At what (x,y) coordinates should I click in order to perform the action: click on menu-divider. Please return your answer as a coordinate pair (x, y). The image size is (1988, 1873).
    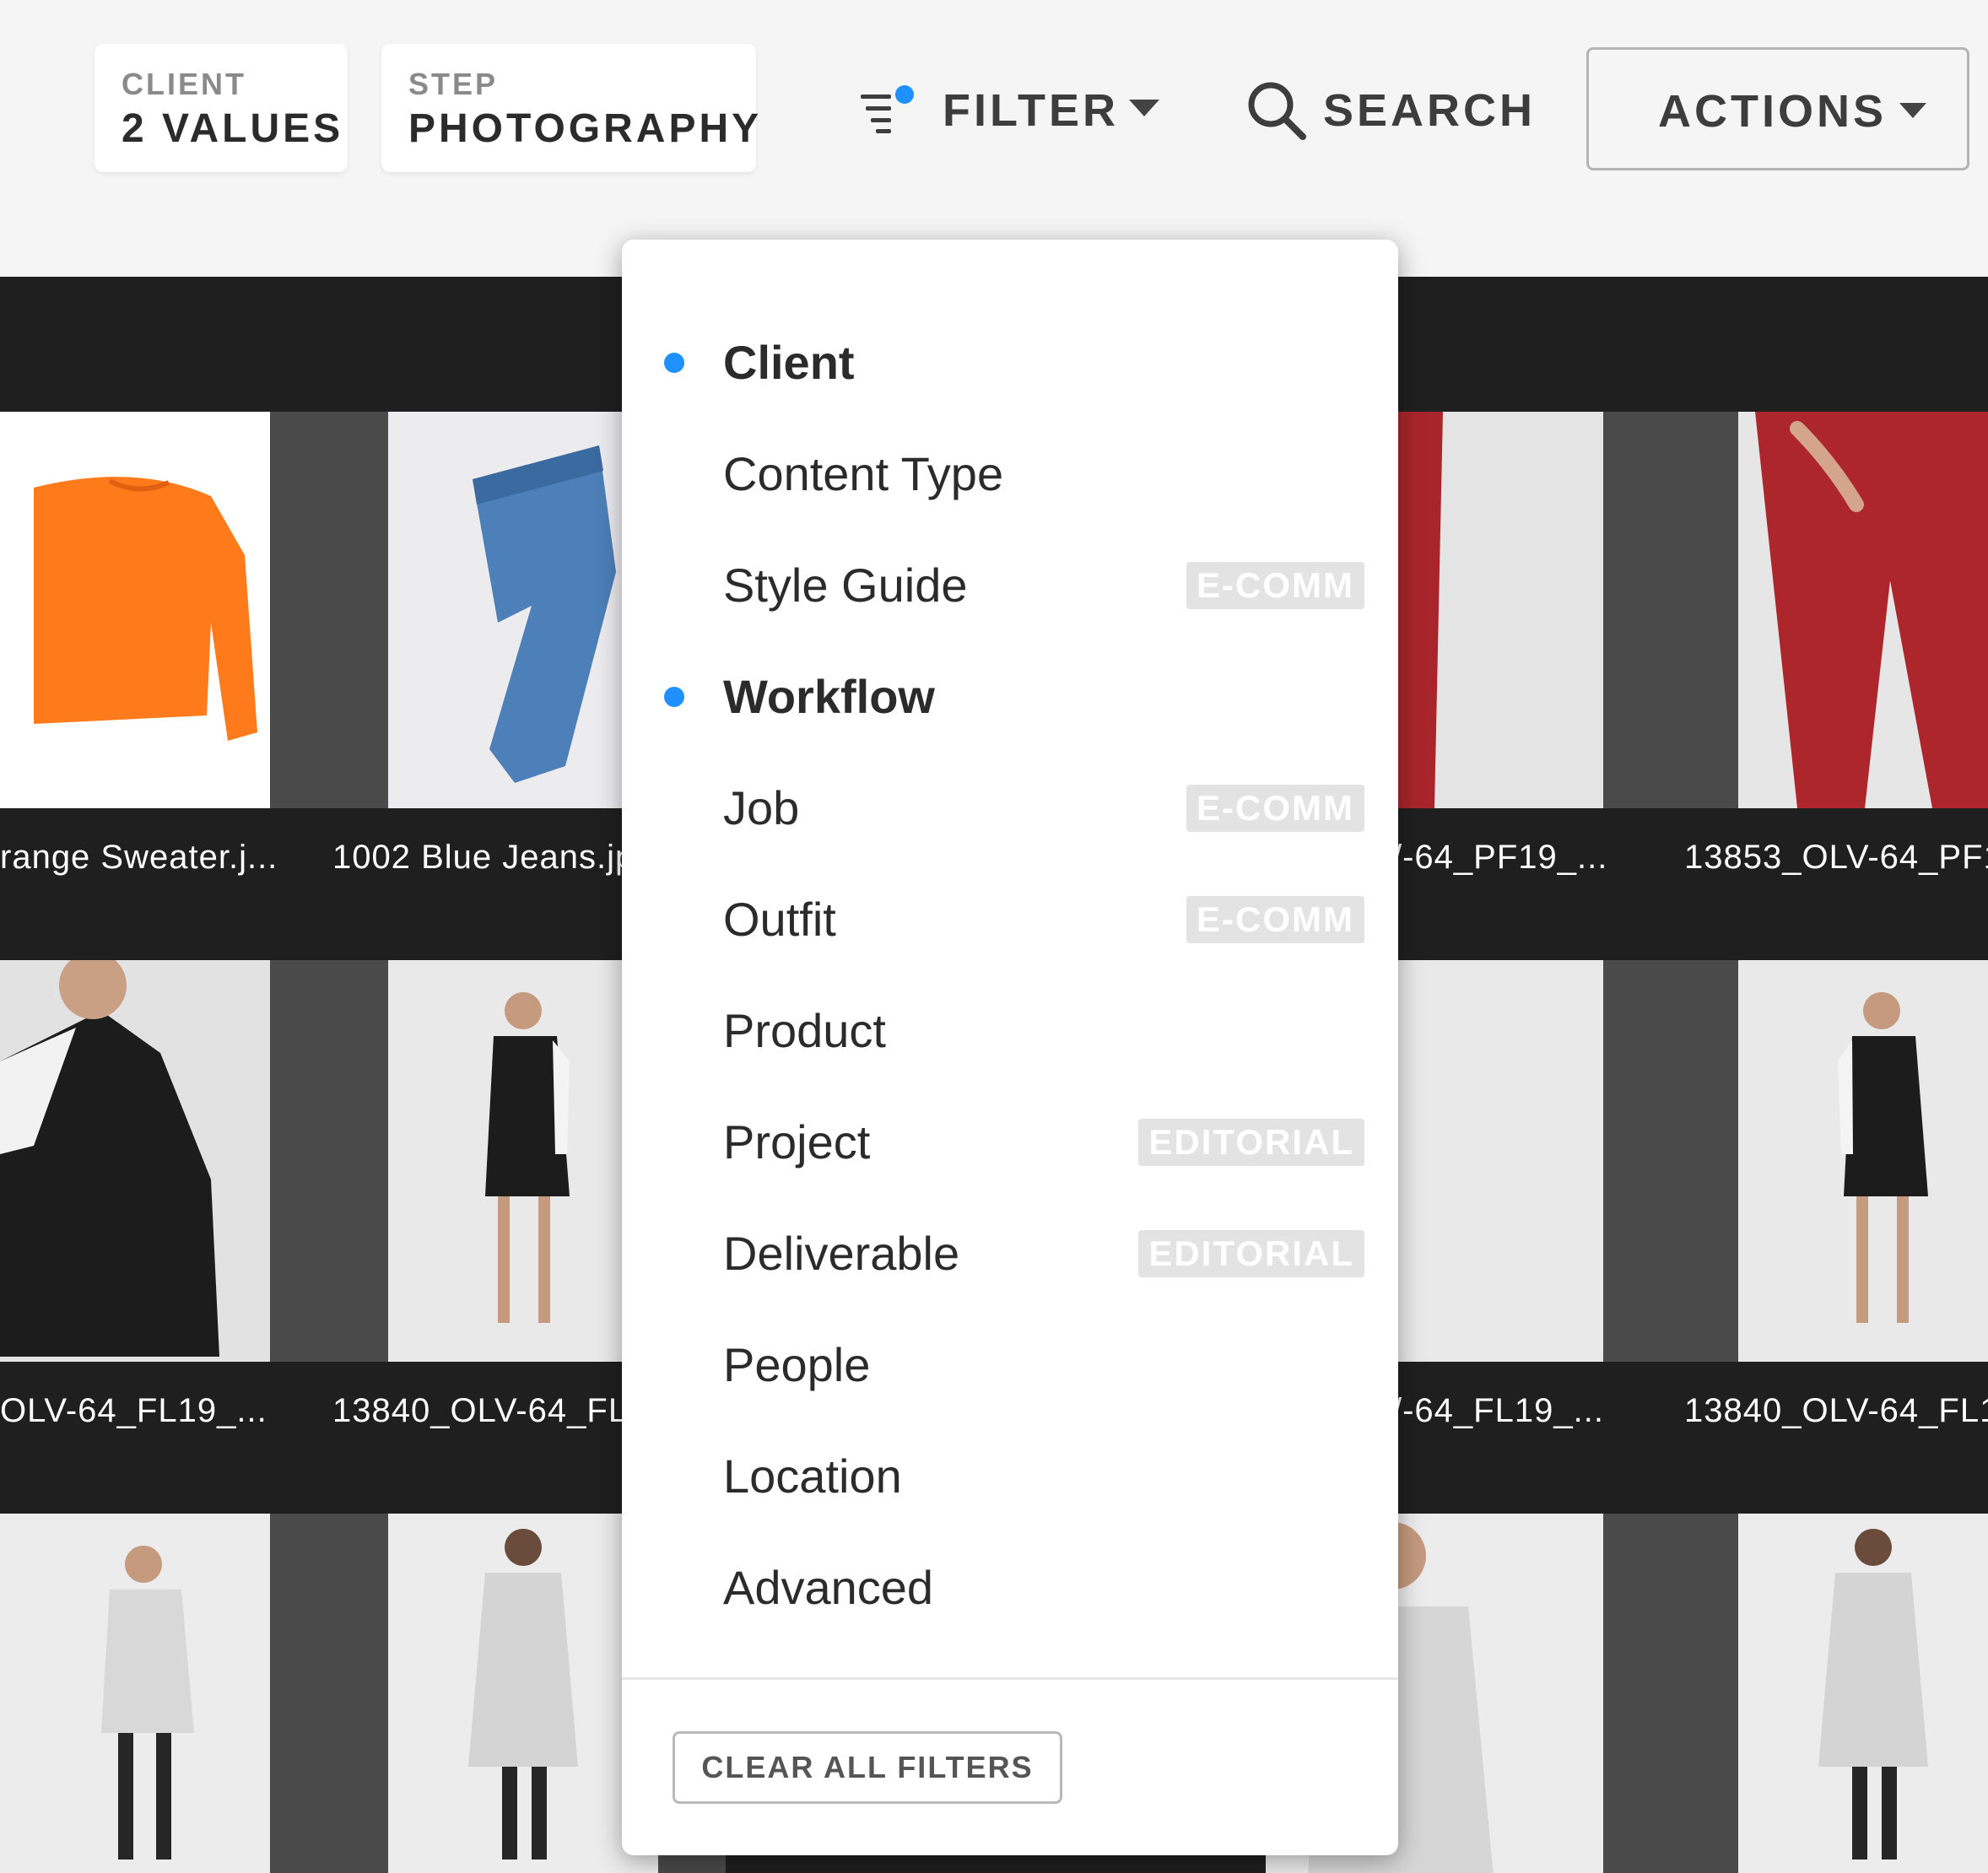
    Looking at the image, I should click on (1010, 1678).